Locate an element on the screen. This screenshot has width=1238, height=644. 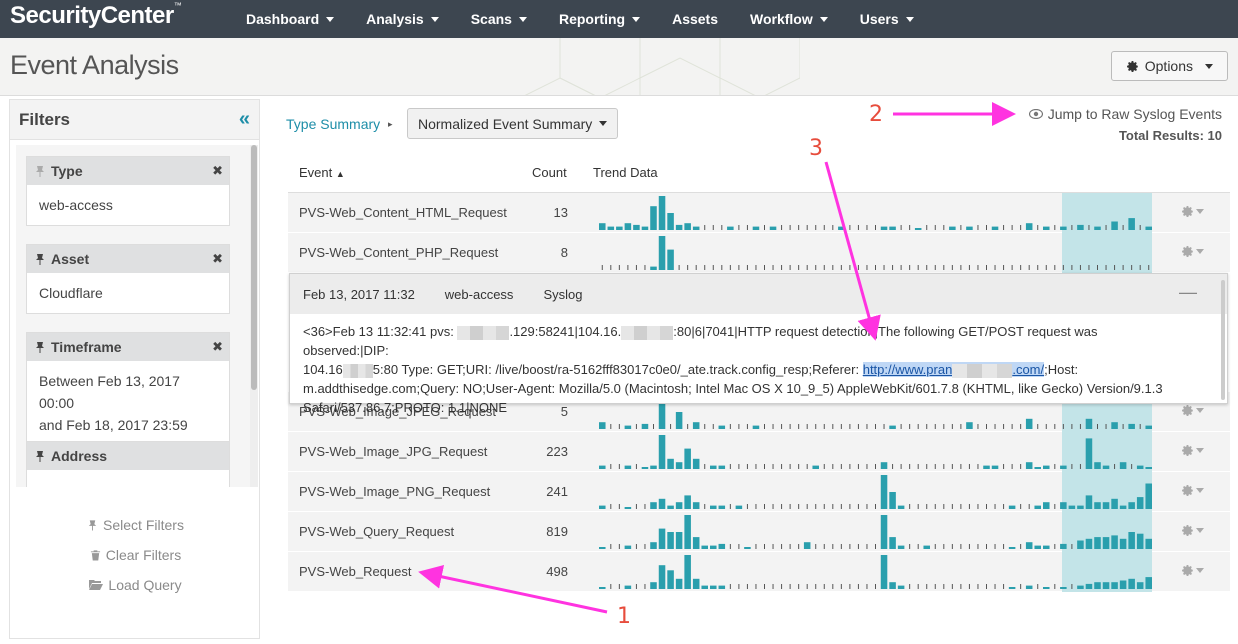
event-count: 223 is located at coordinates (557, 451).